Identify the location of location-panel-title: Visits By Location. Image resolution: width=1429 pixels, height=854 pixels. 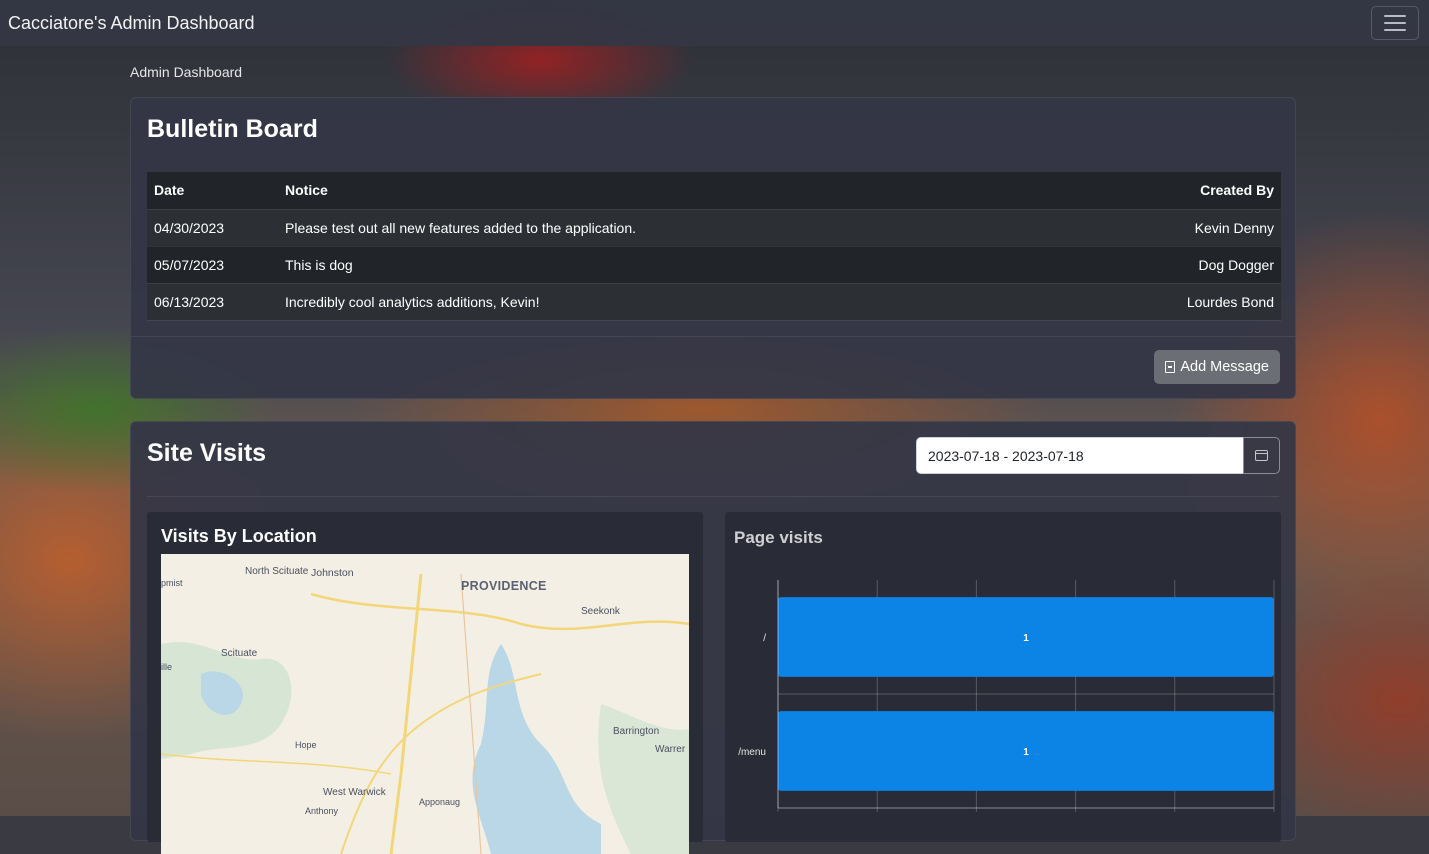
(239, 536).